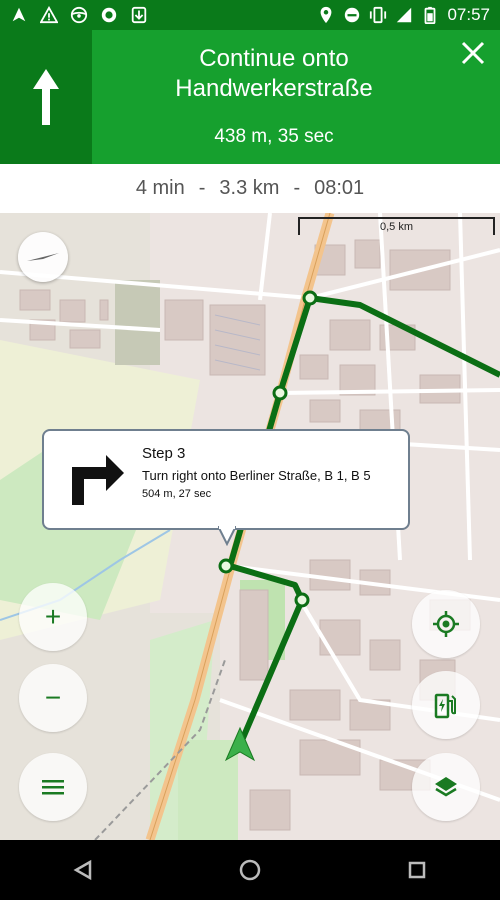  I want to click on warning-icon, so click(49, 15).